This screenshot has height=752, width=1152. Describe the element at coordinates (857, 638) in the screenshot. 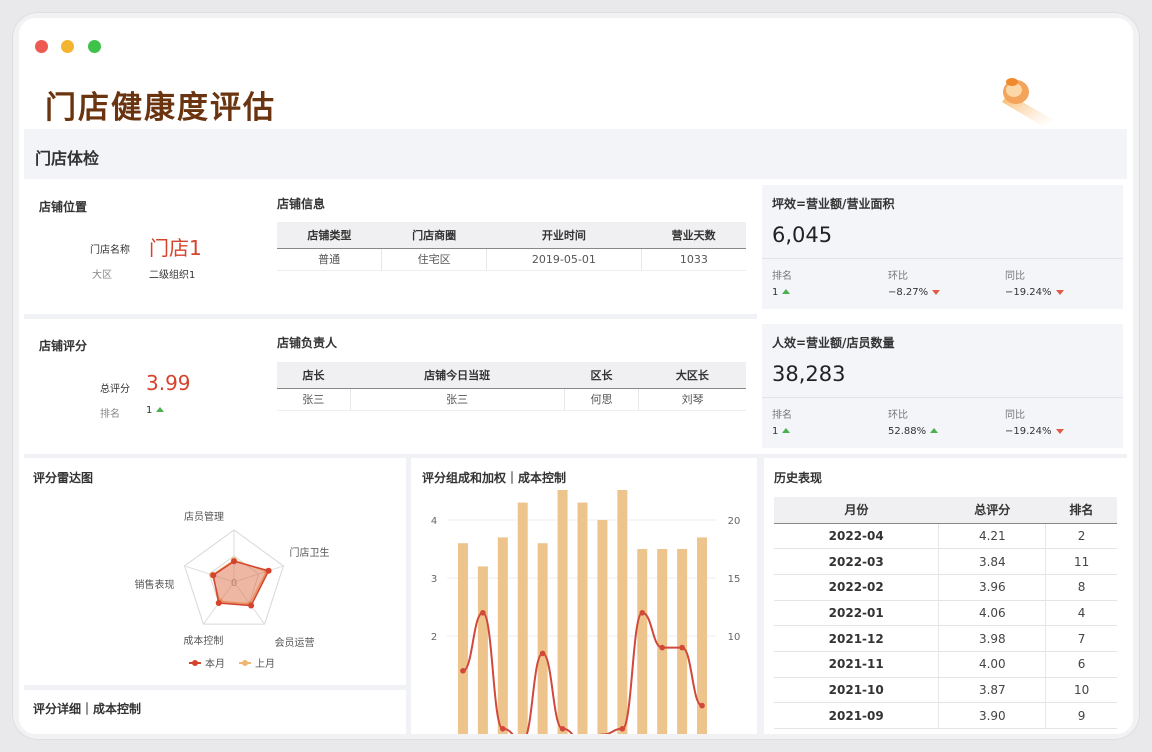

I see `month-cell: 2021-12` at that location.